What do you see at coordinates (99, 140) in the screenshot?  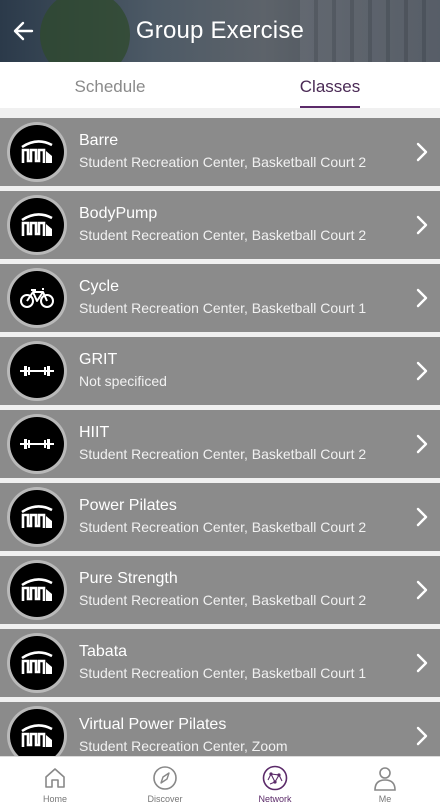 I see `class-name: Barre` at bounding box center [99, 140].